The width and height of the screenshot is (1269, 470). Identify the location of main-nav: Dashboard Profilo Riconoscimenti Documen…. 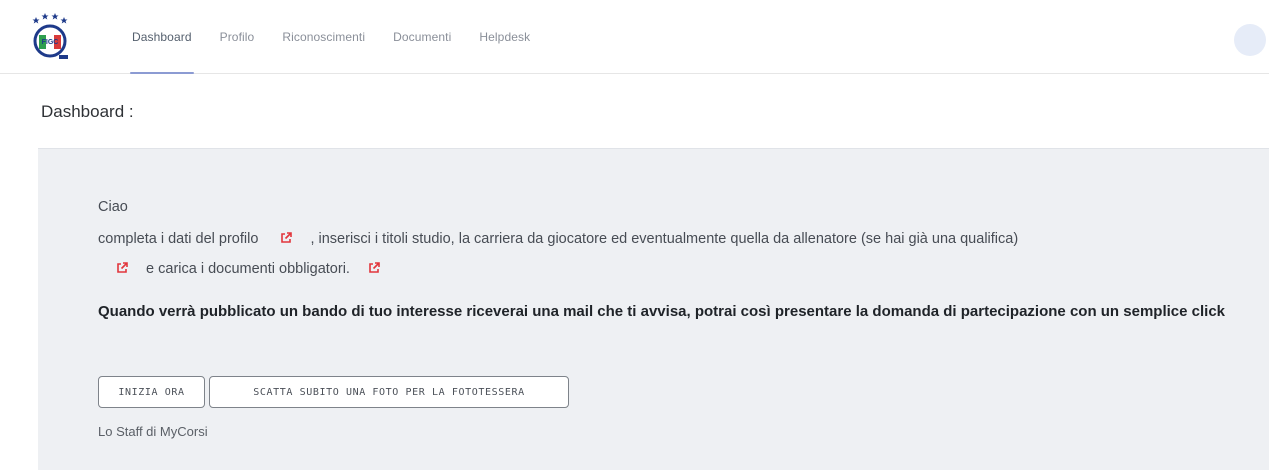
(331, 37).